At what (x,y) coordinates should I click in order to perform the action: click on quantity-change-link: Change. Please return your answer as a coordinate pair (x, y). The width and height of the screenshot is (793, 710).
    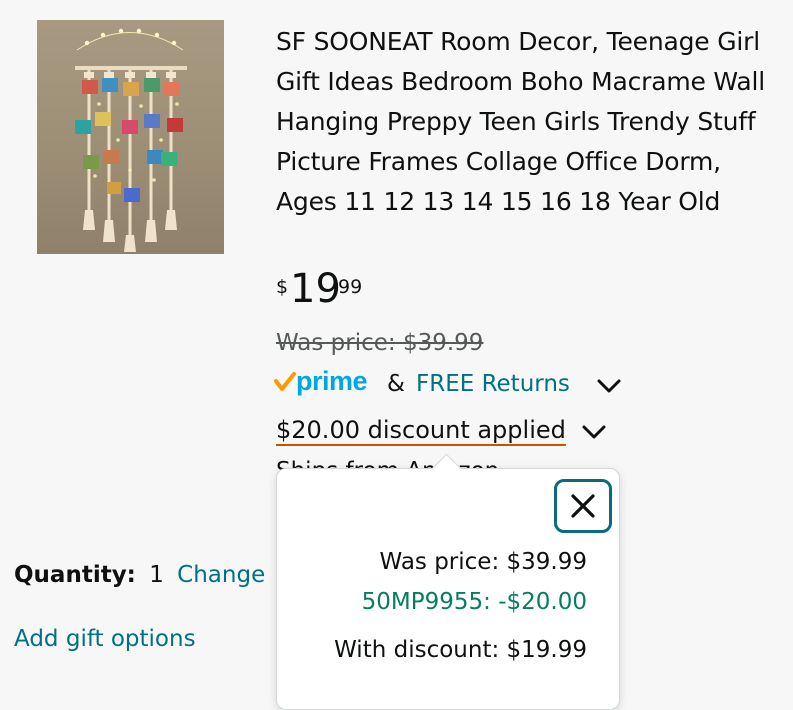
    Looking at the image, I should click on (221, 575).